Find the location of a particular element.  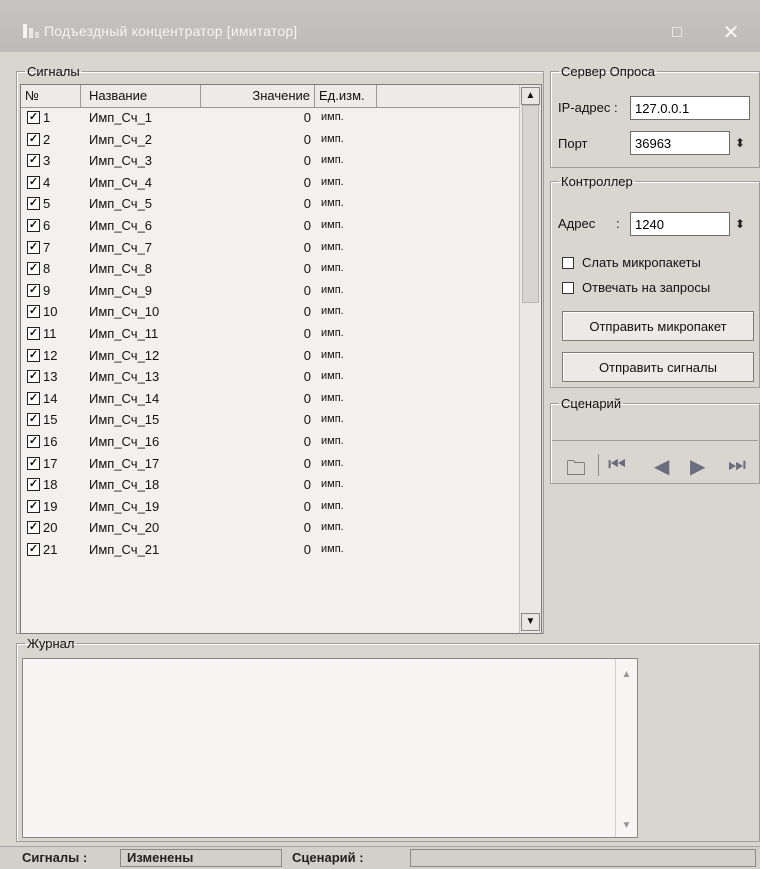

row-number: 17 is located at coordinates (50, 463).